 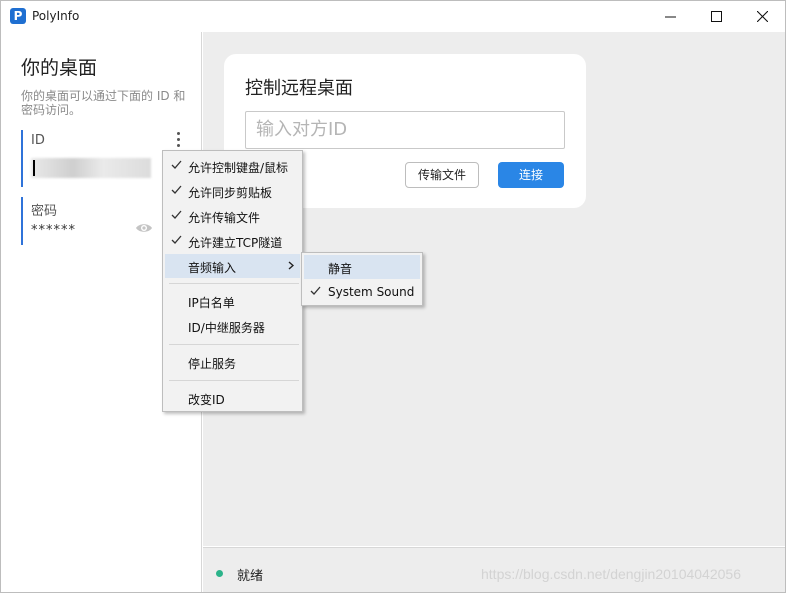 I want to click on id-field: ID, so click(x=101, y=158).